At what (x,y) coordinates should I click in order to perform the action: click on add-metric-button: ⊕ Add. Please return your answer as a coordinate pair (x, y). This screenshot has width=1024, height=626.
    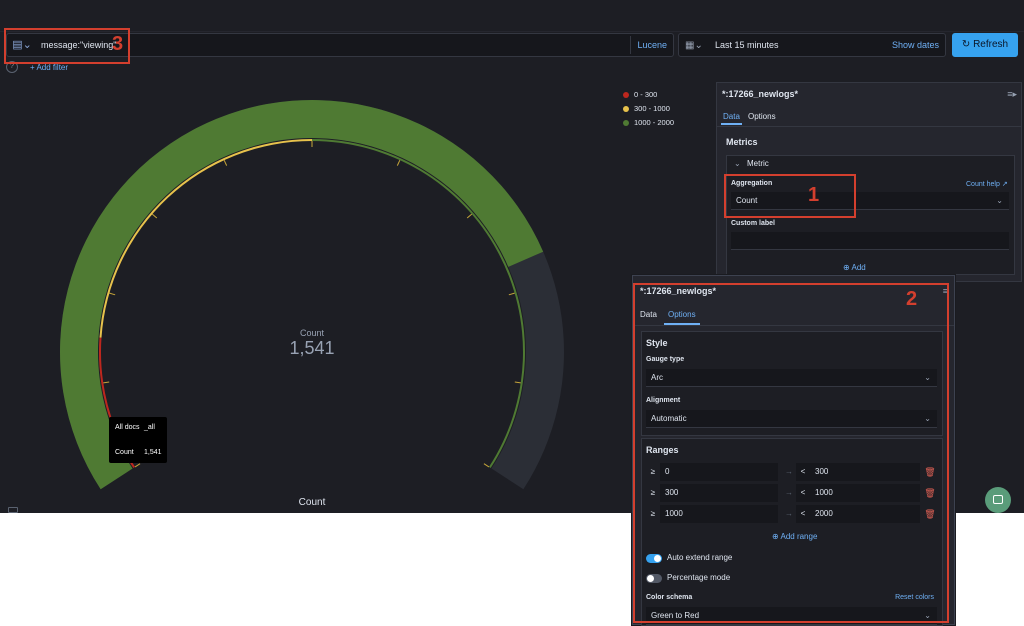
    Looking at the image, I should click on (854, 267).